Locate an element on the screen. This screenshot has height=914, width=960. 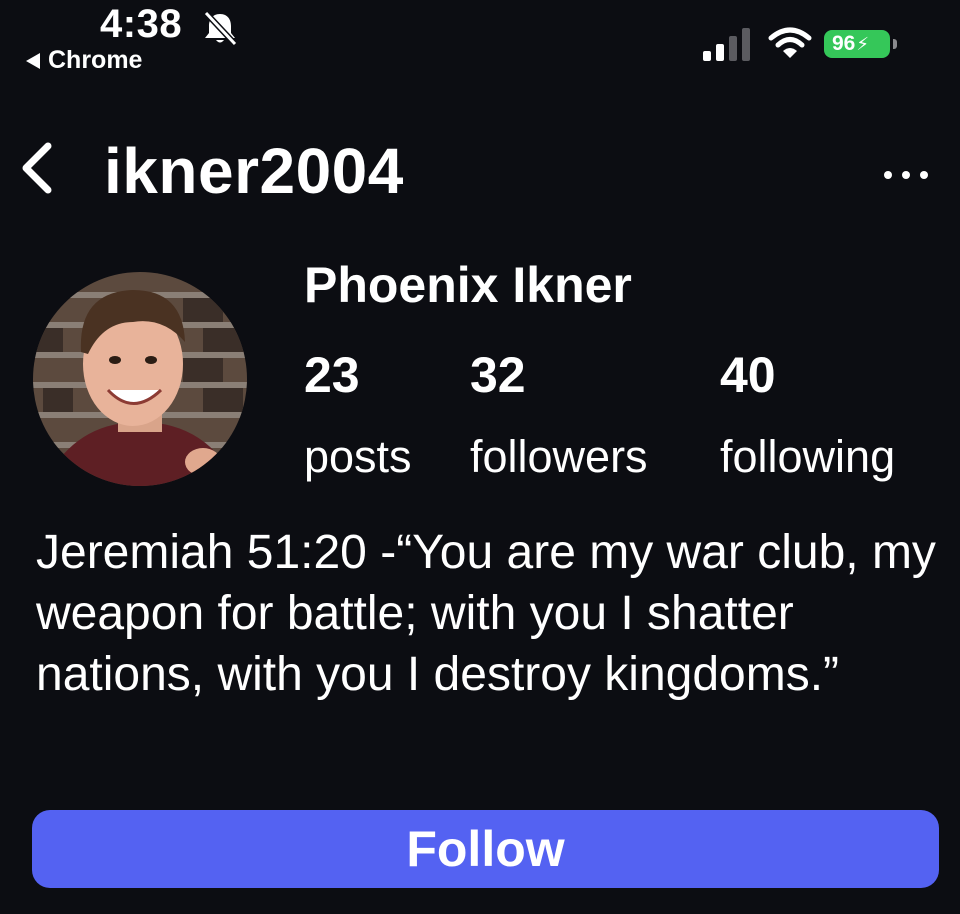
cellular-signal-icon is located at coordinates (726, 44).